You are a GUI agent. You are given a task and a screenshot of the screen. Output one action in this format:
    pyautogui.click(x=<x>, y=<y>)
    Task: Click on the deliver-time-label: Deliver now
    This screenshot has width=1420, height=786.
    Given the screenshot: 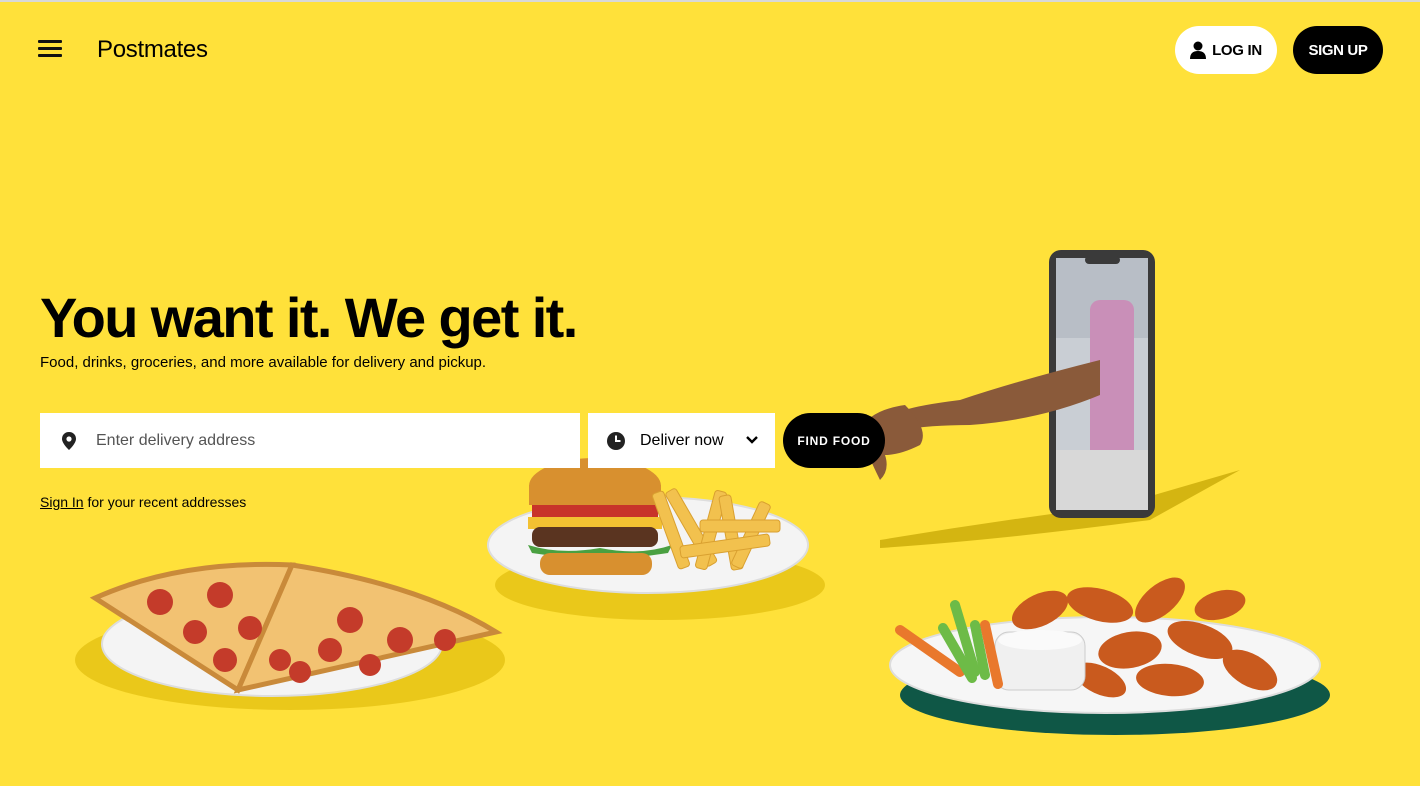 What is the action you would take?
    pyautogui.click(x=682, y=440)
    